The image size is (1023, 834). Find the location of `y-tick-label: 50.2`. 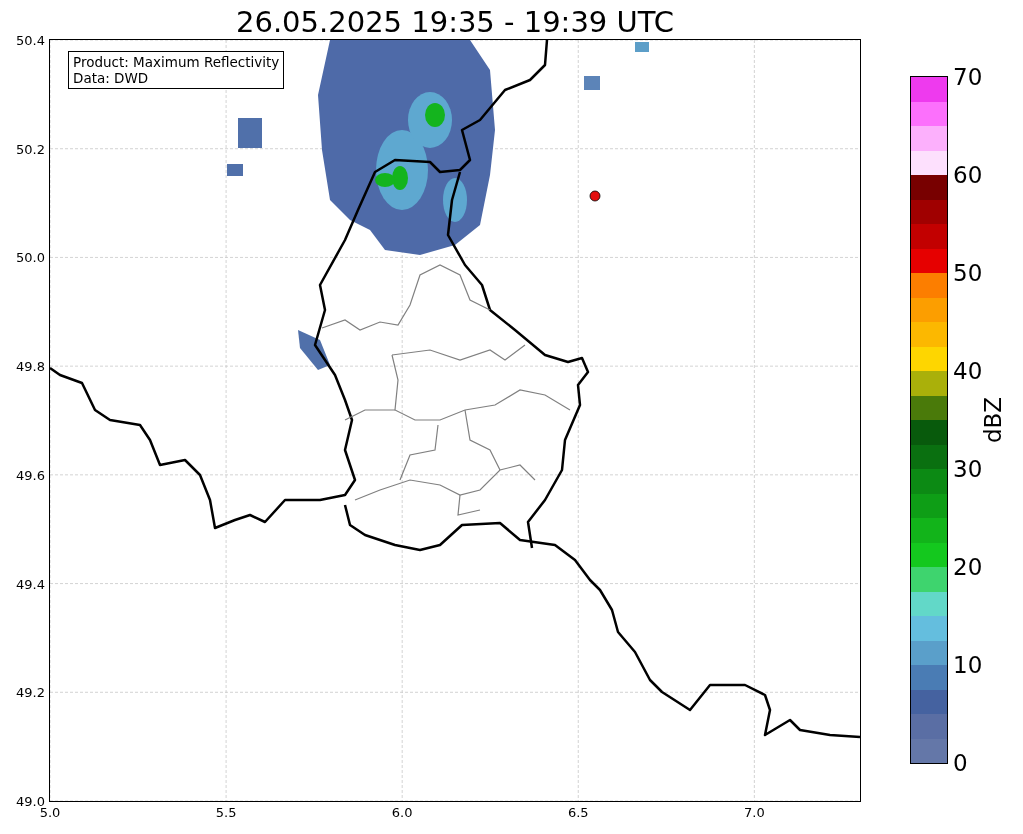

y-tick-label: 50.2 is located at coordinates (30, 149).